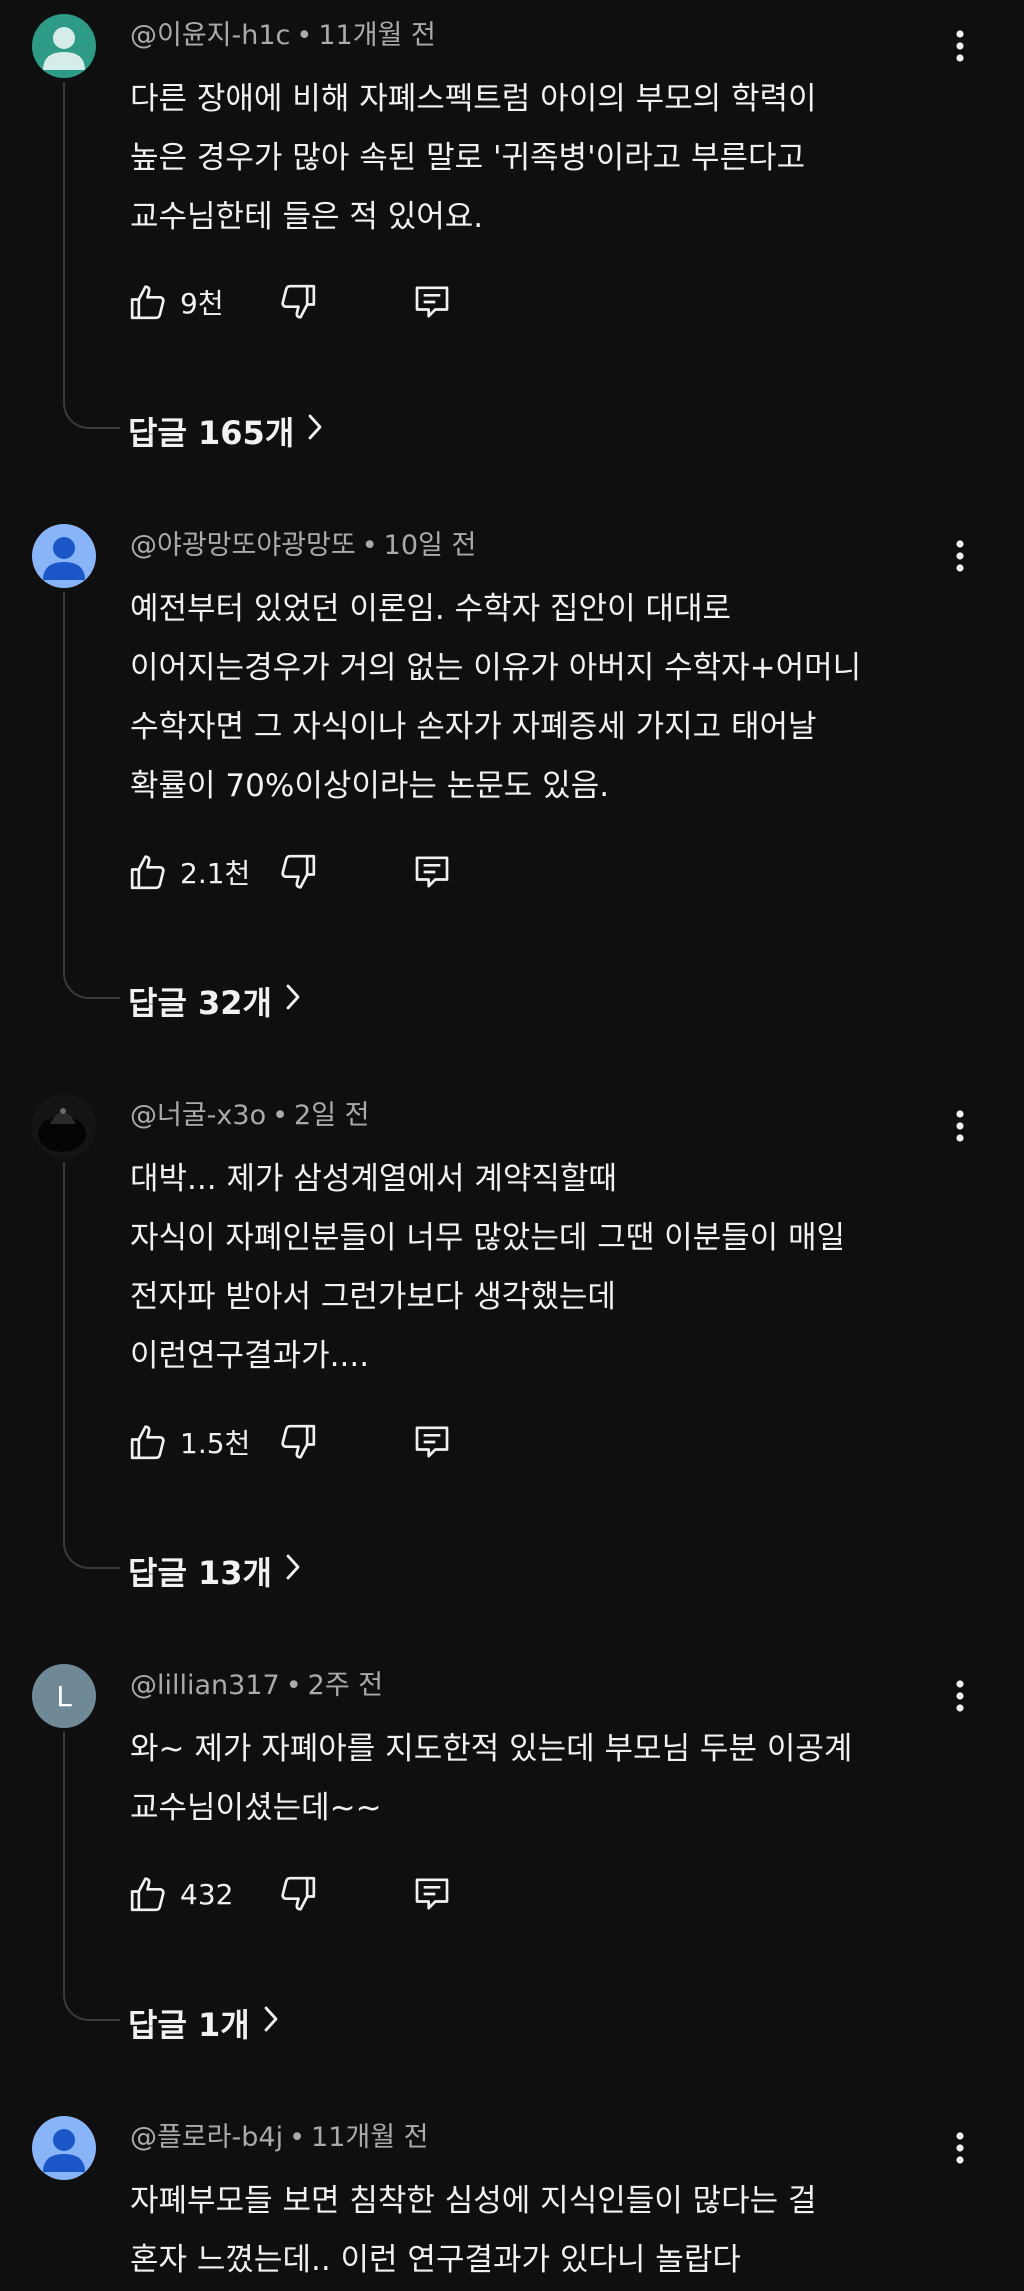 This screenshot has height=2291, width=1024. I want to click on comment-header: @너굴-x3o • 2일 전, so click(250, 1116).